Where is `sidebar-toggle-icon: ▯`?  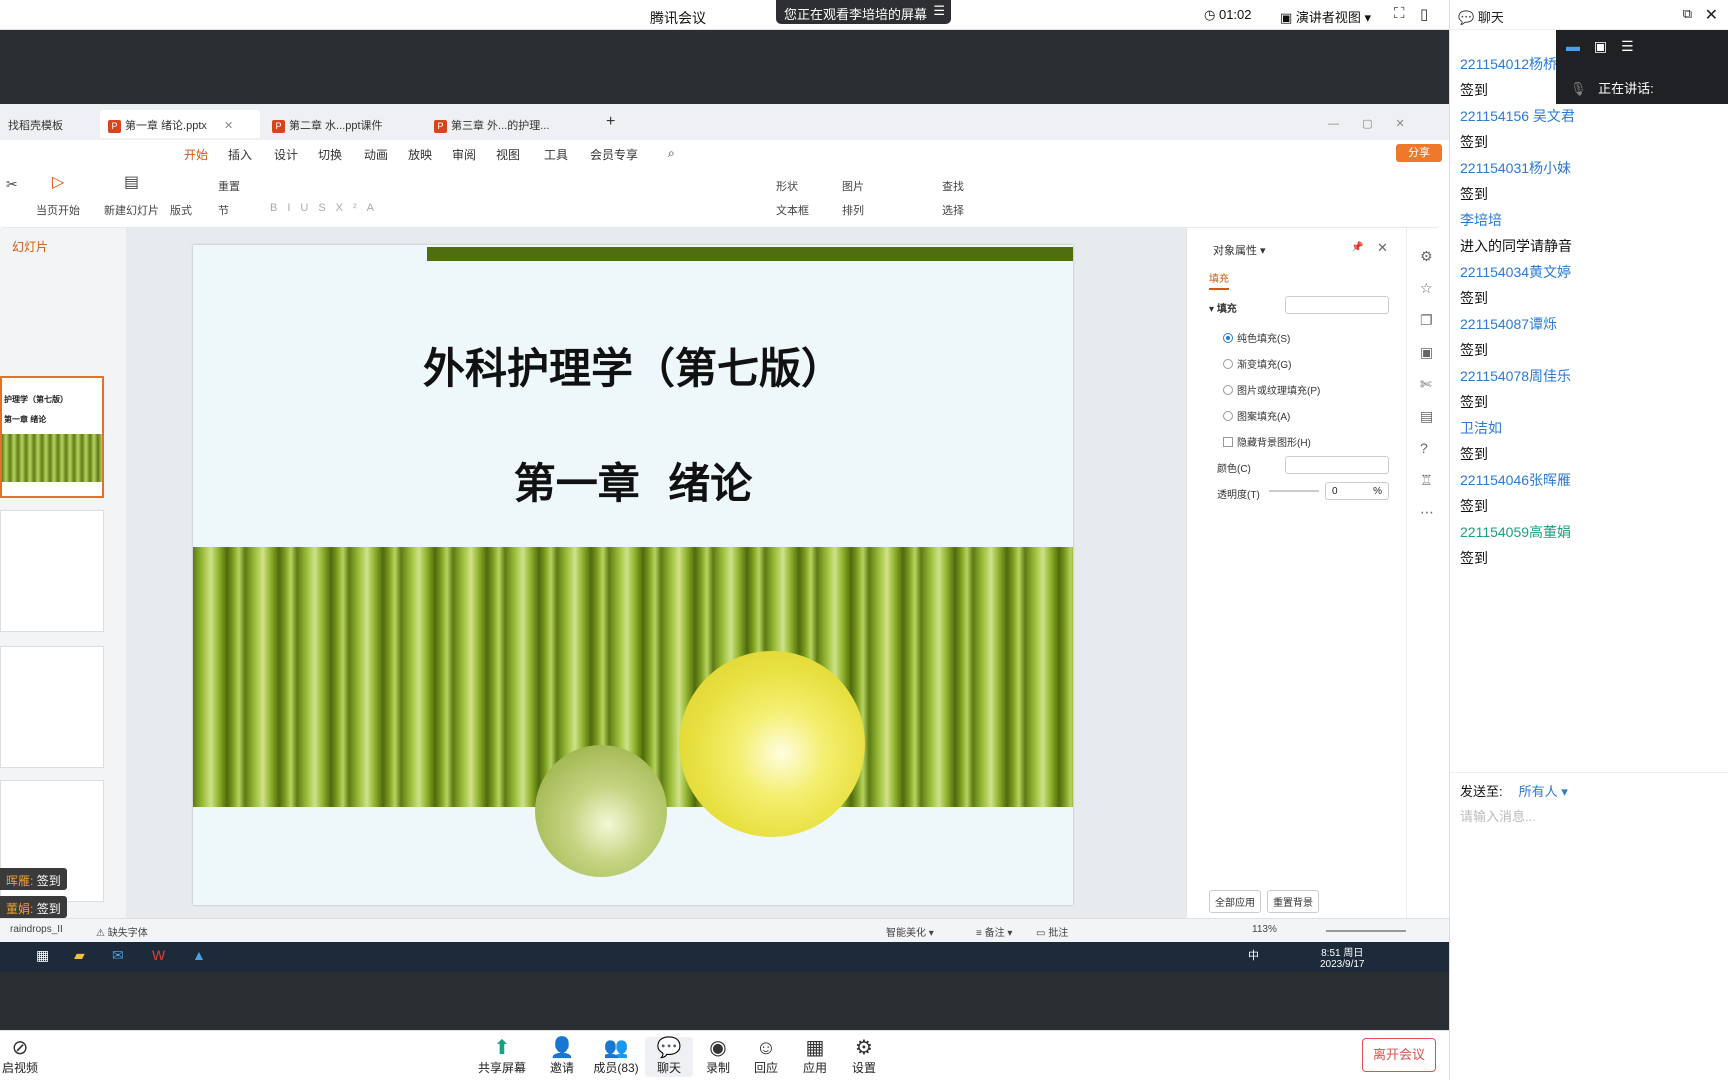
sidebar-toggle-icon: ▯ is located at coordinates (1424, 14).